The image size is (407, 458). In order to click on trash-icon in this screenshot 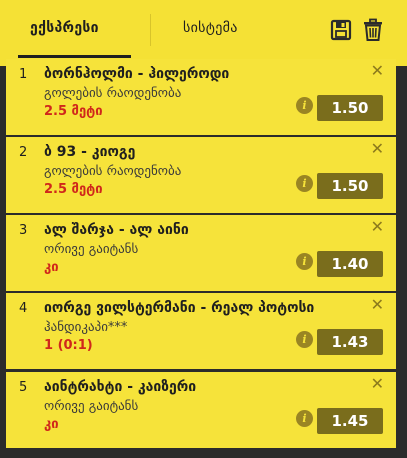, I will do `click(373, 30)`.